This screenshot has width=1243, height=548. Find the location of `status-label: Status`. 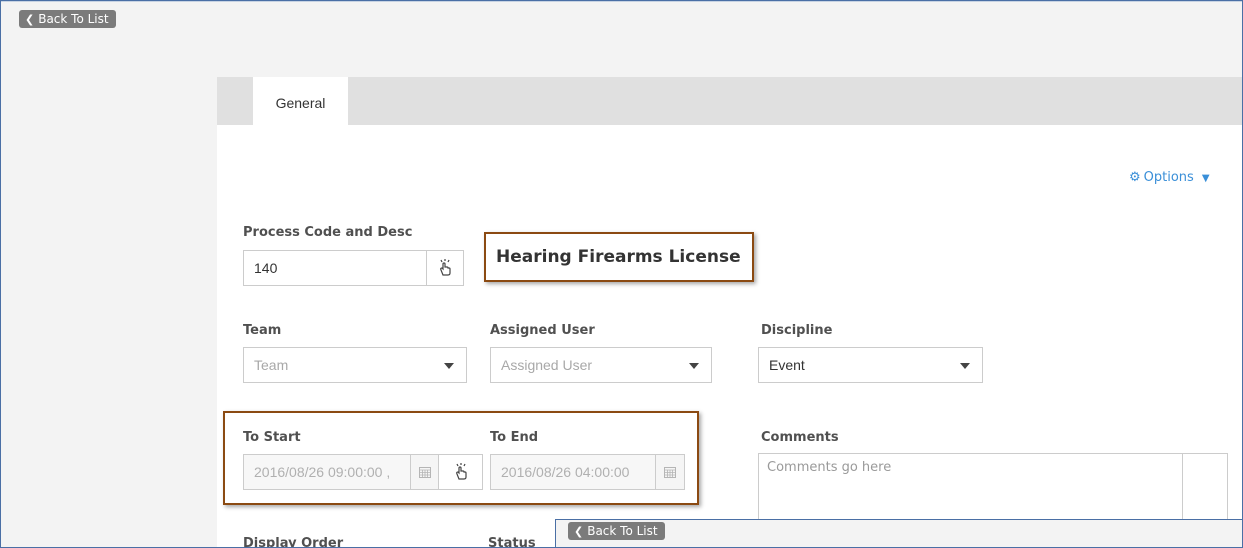

status-label: Status is located at coordinates (512, 542).